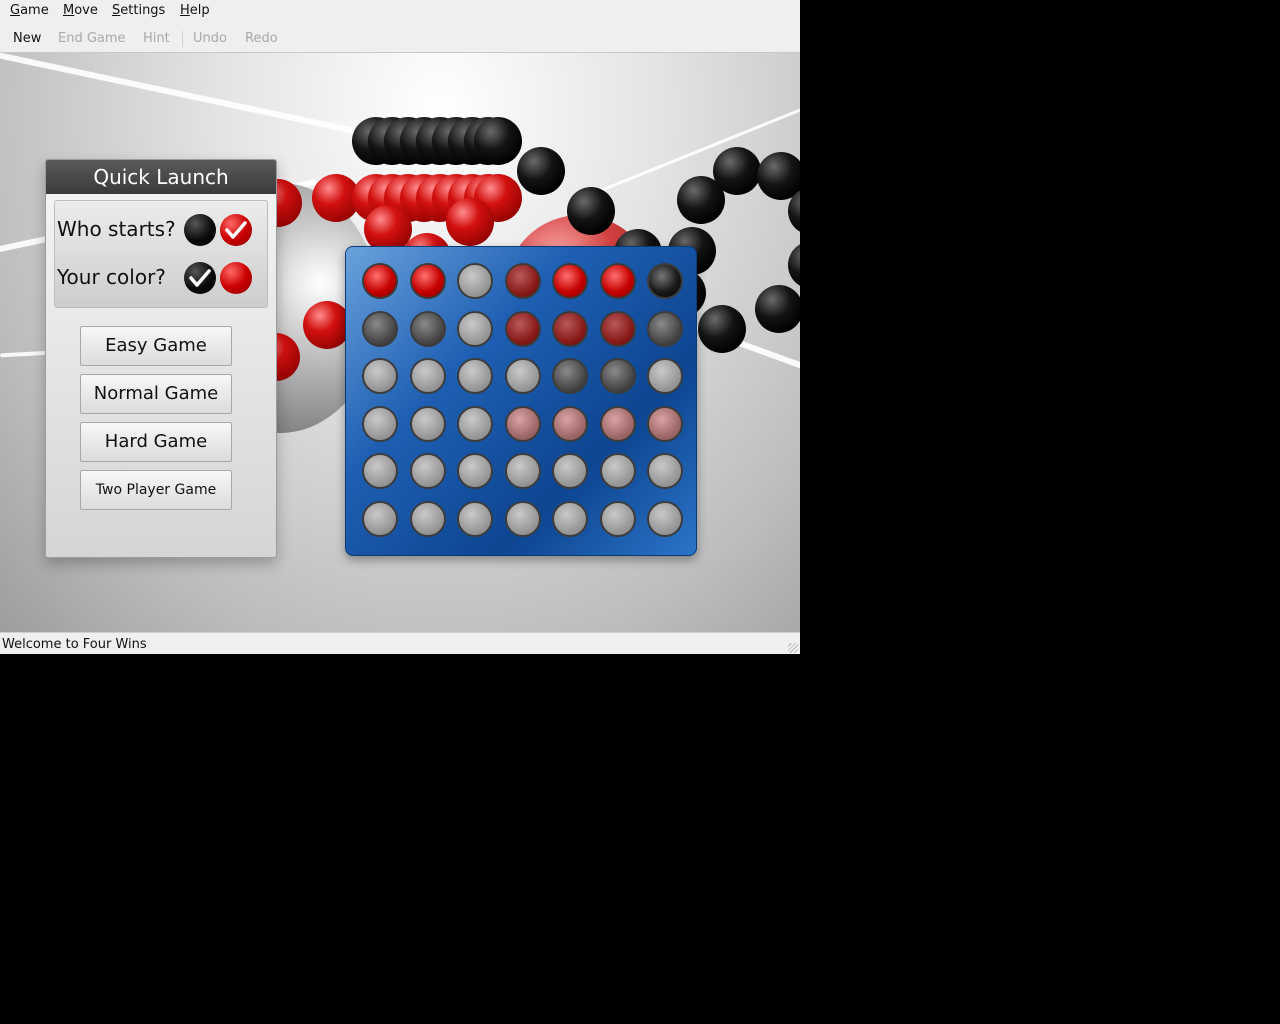 Image resolution: width=1280 pixels, height=1024 pixels. I want to click on menu-game: Game, so click(29, 10).